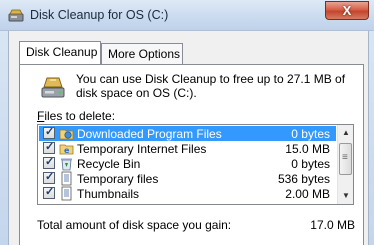 The width and height of the screenshot is (374, 245). Describe the element at coordinates (49, 192) in the screenshot. I see `checkbox-thumbnails` at that location.